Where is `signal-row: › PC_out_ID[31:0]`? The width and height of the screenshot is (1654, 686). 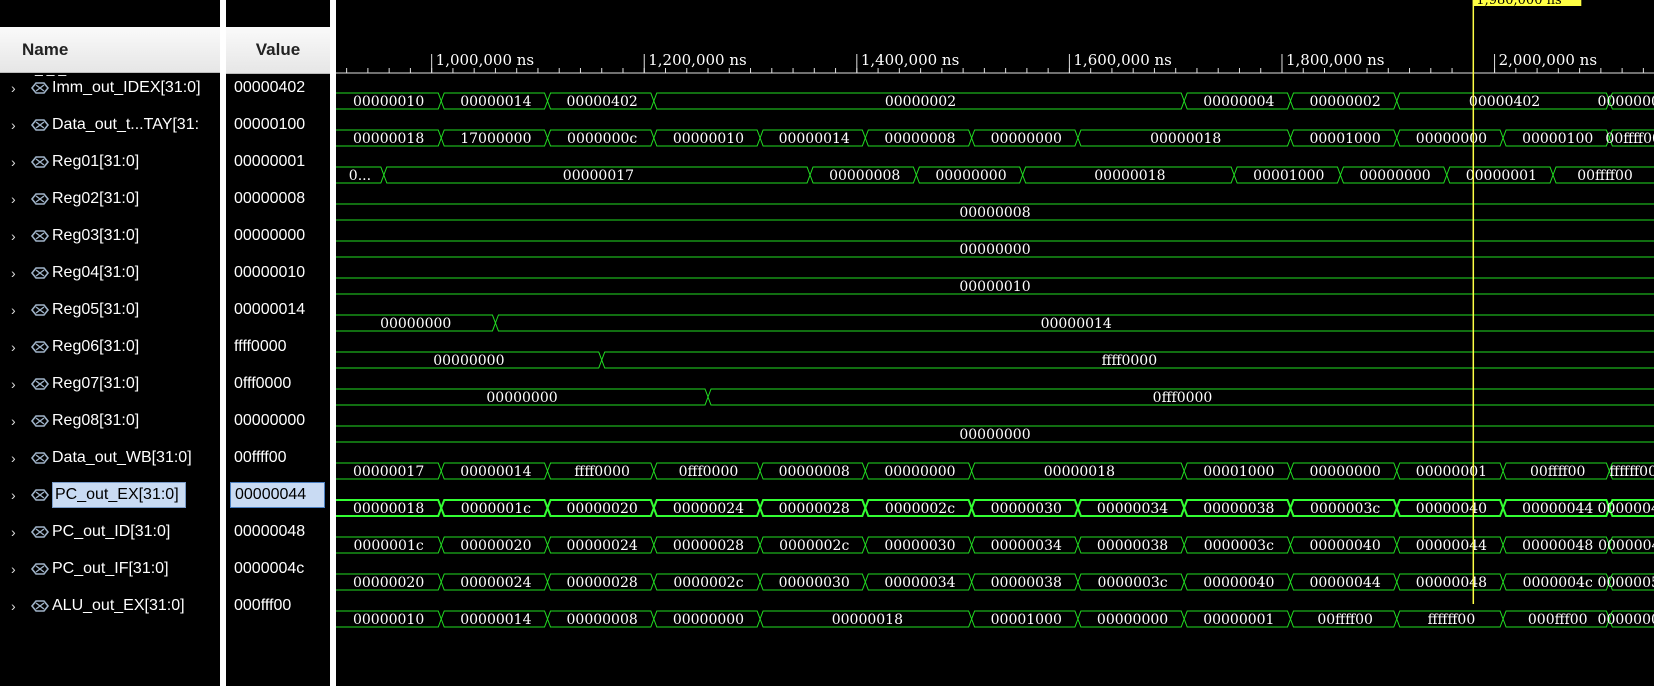 signal-row: › PC_out_ID[31:0] is located at coordinates (110, 532).